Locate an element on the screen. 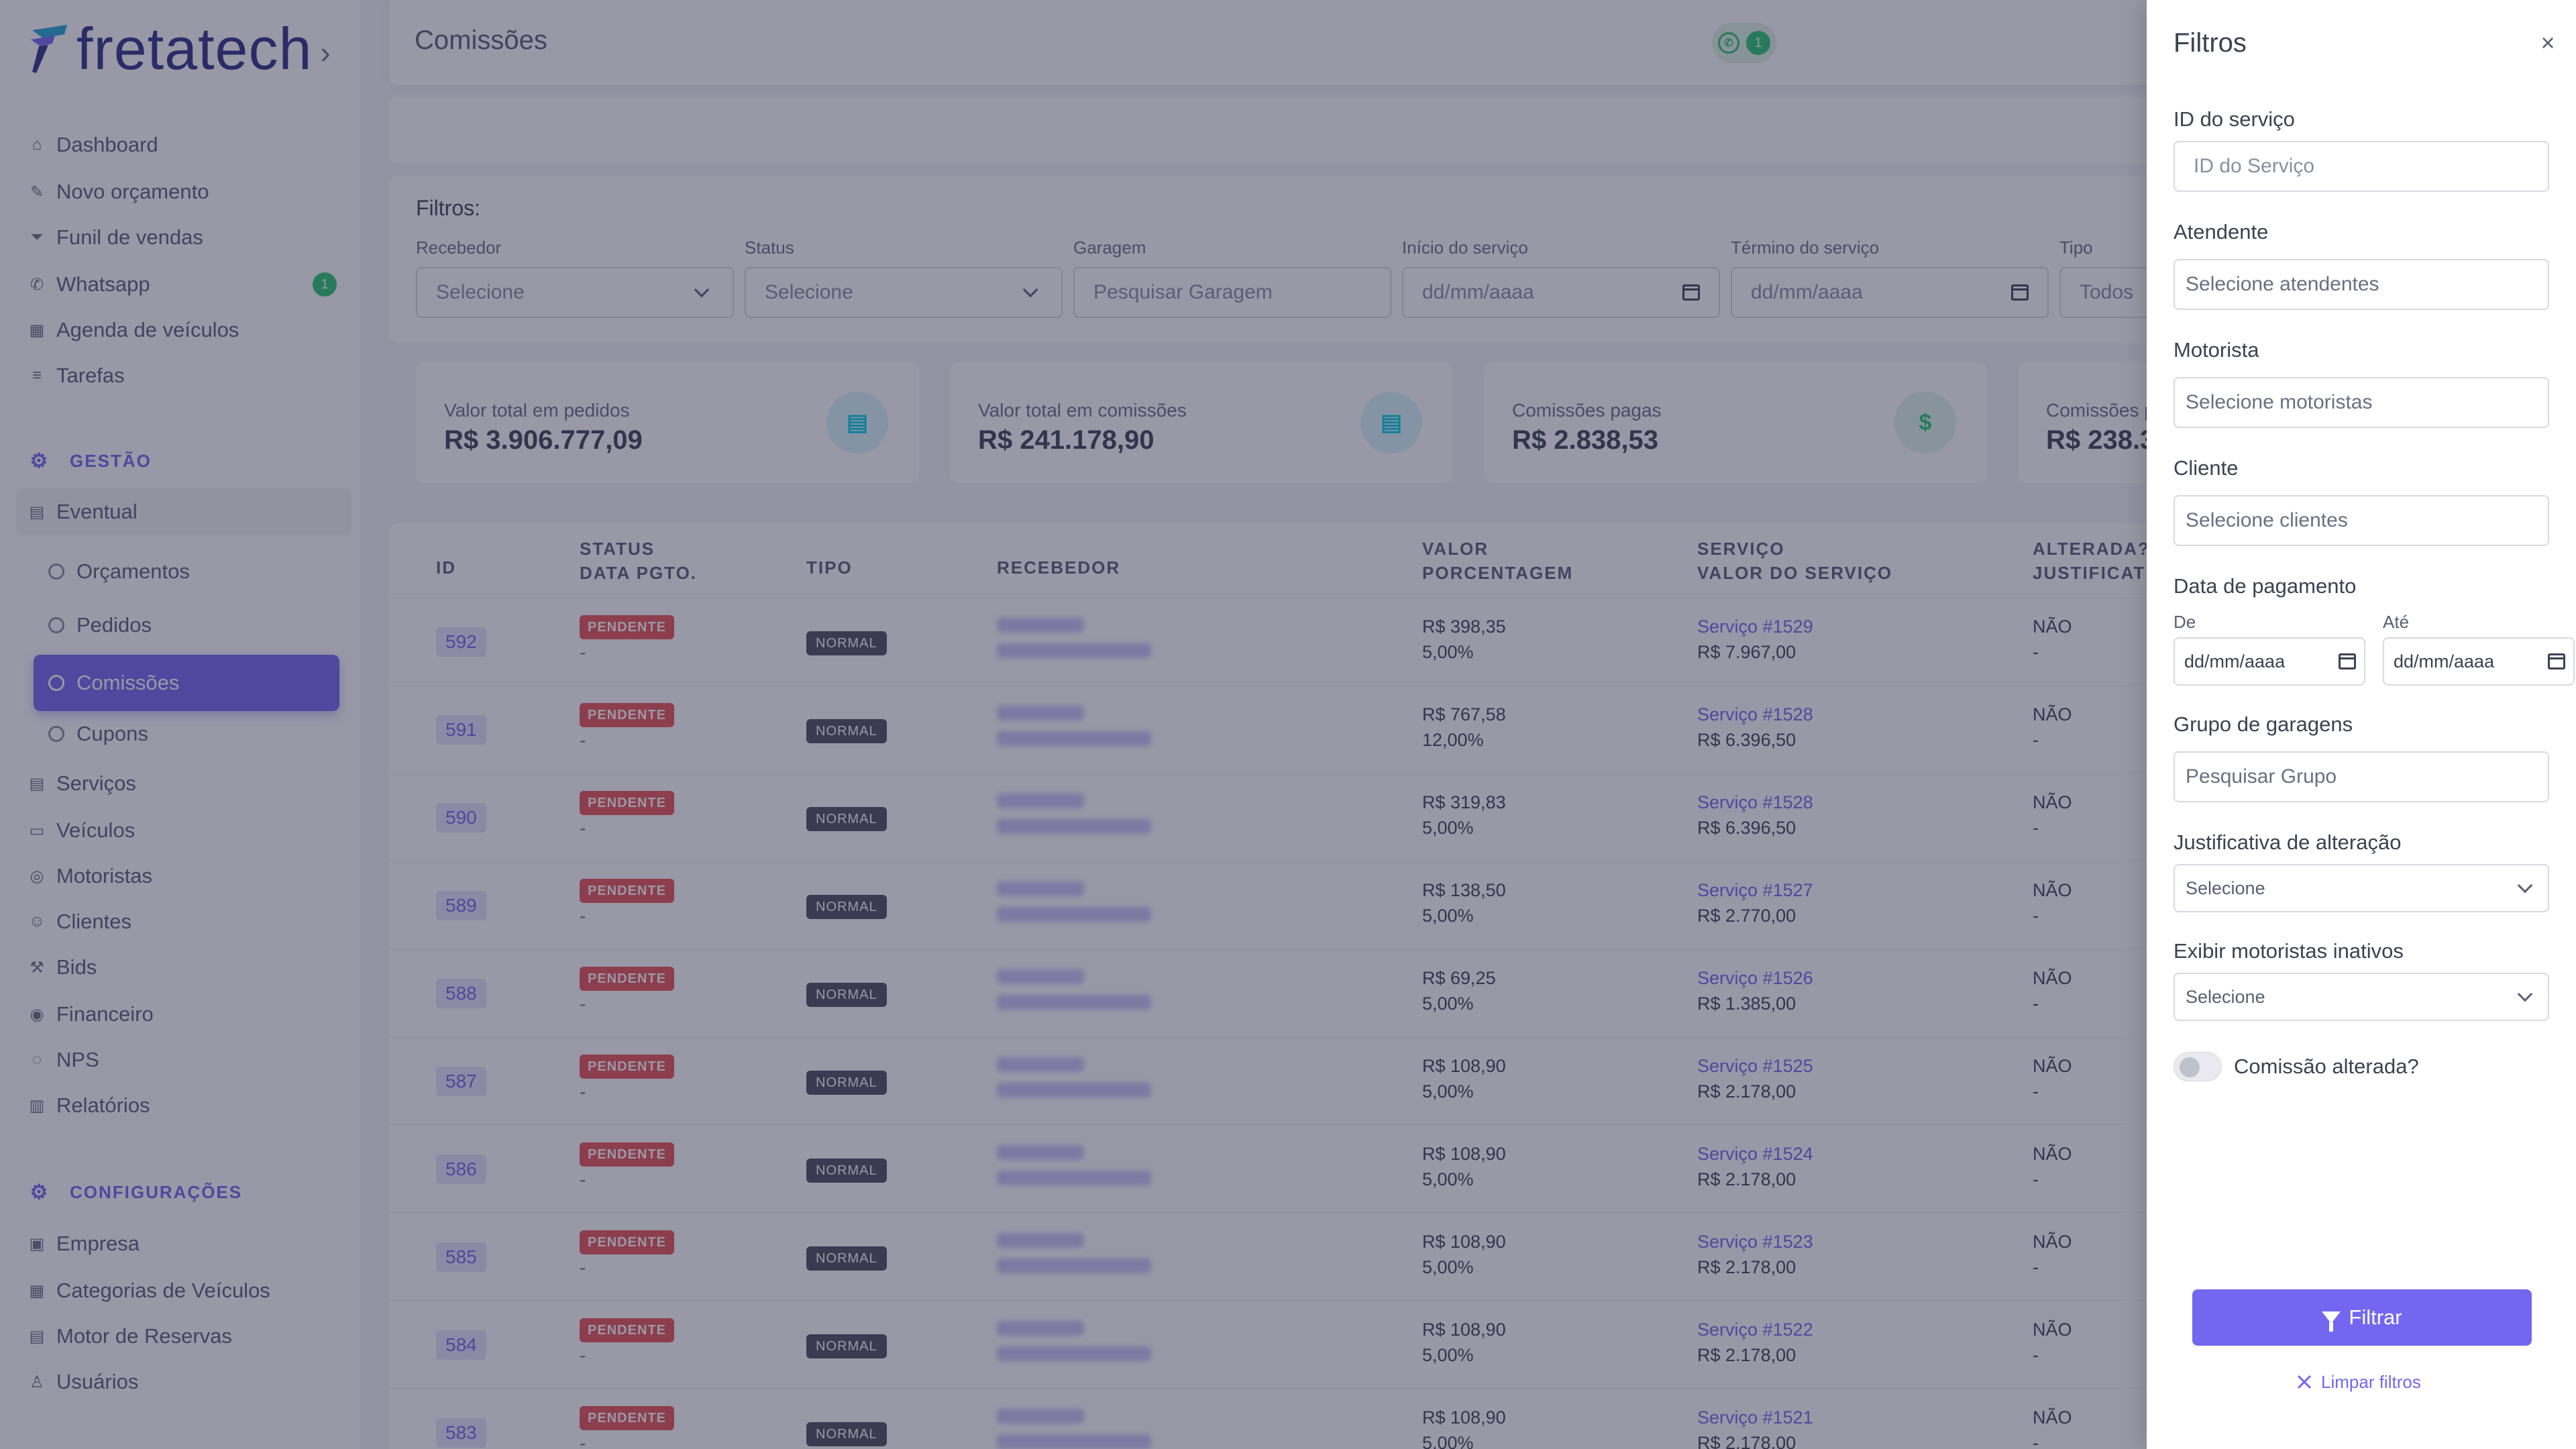 This screenshot has height=1449, width=2576. comissao-alterada-toggle is located at coordinates (2198, 1066).